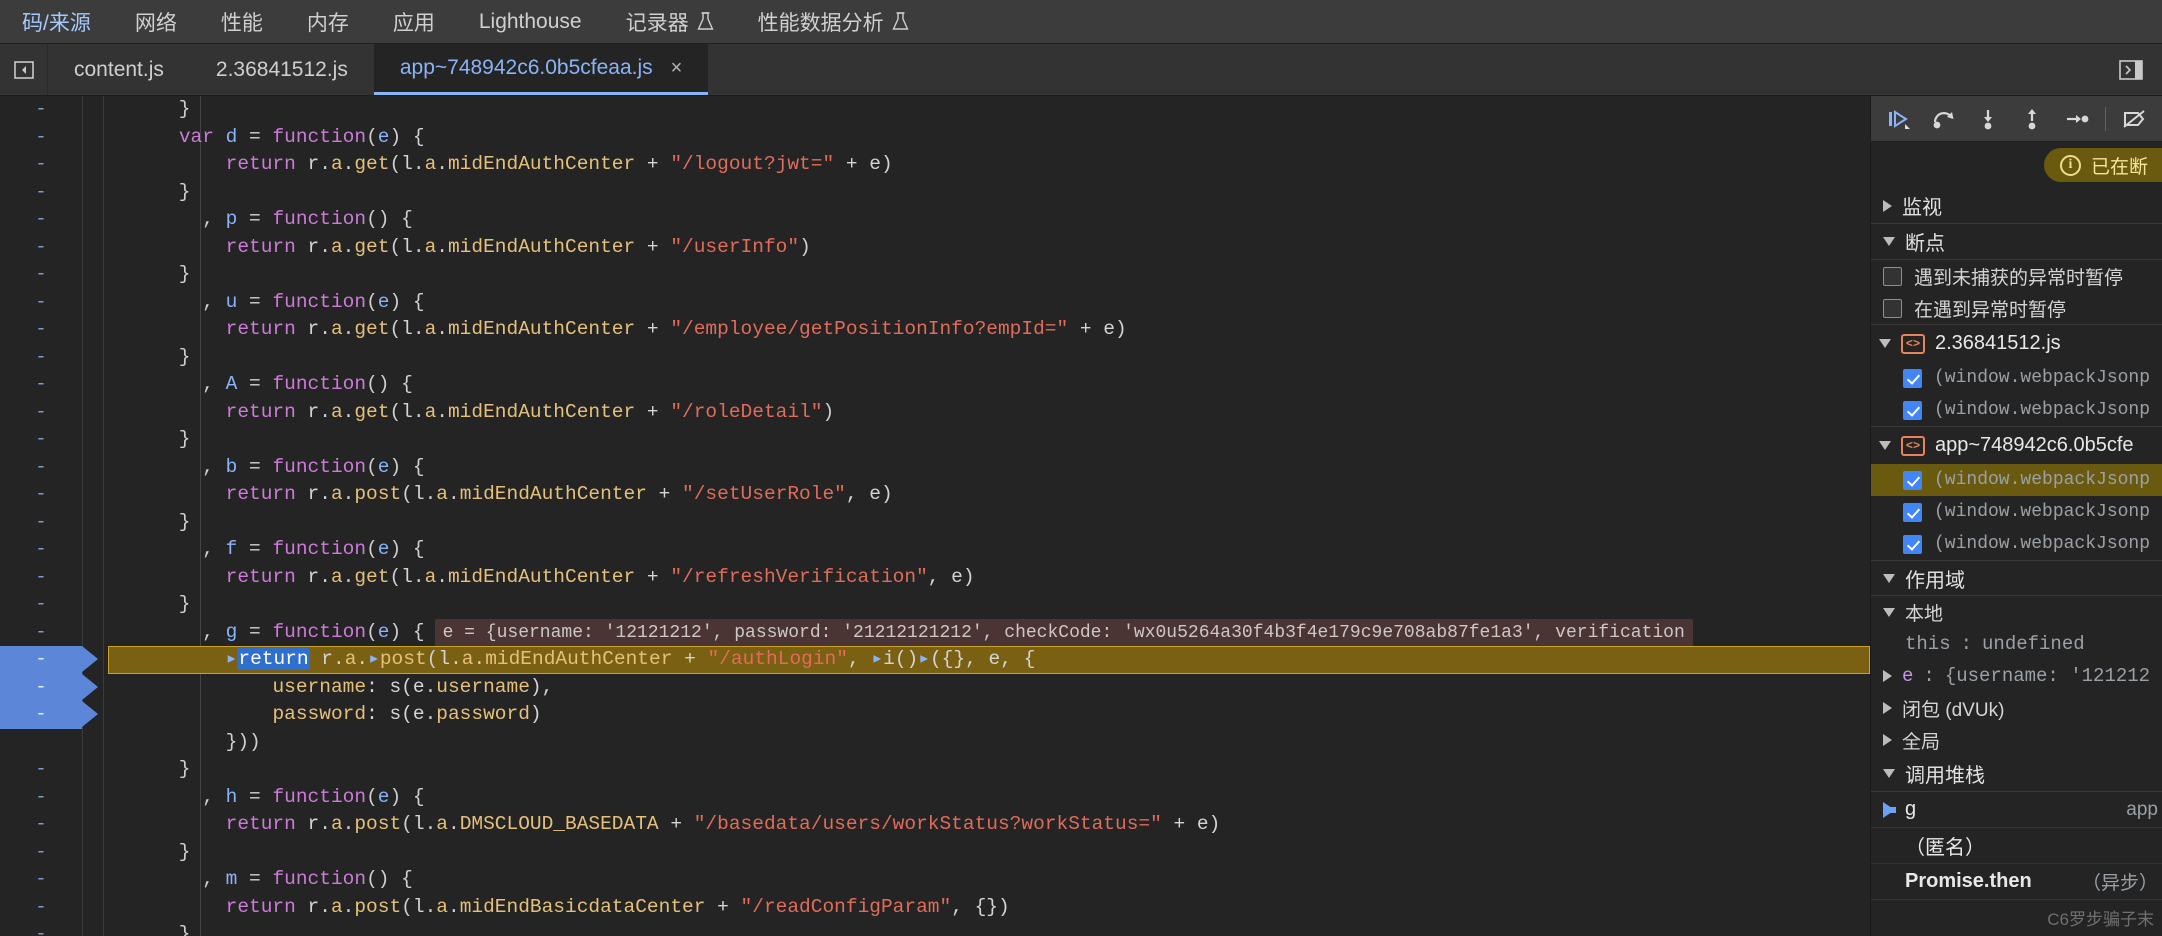  What do you see at coordinates (2076, 119) in the screenshot?
I see `step-button` at bounding box center [2076, 119].